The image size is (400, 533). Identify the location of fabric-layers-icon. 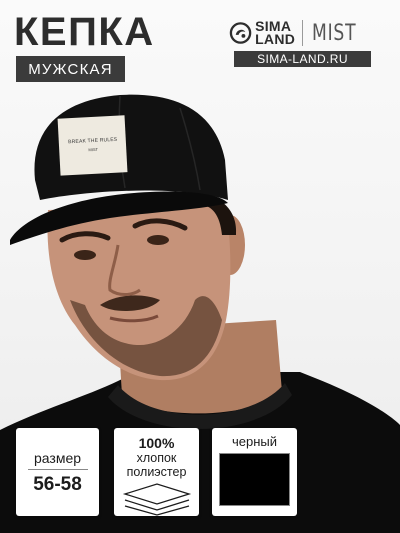
(156, 499).